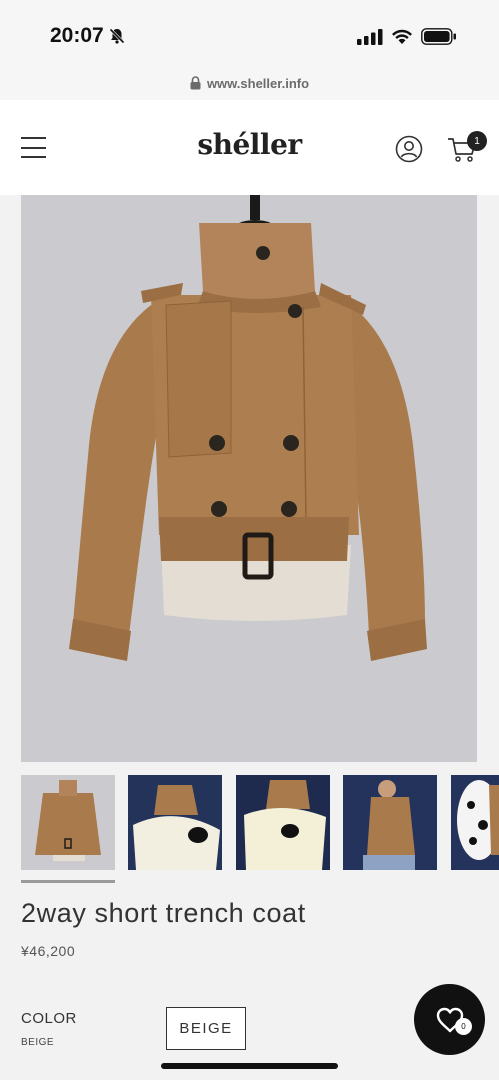 The height and width of the screenshot is (1080, 499). What do you see at coordinates (477, 141) in the screenshot?
I see `cart-count-badge: 1` at bounding box center [477, 141].